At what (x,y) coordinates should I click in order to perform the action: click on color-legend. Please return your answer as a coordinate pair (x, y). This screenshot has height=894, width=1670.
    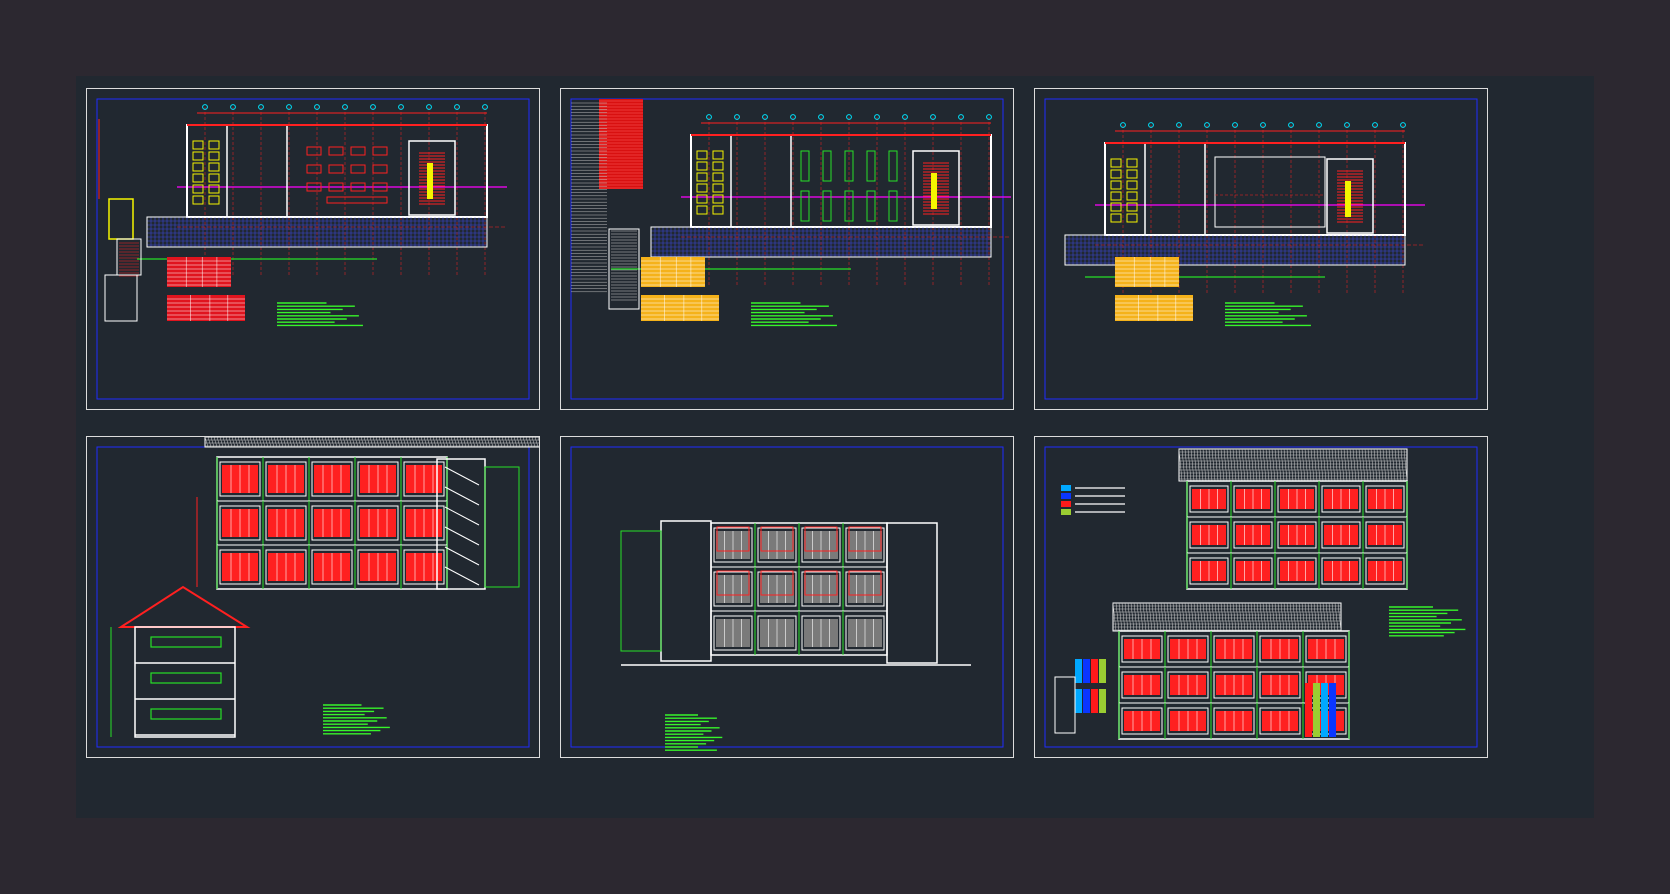
    Looking at the image, I should click on (1093, 500).